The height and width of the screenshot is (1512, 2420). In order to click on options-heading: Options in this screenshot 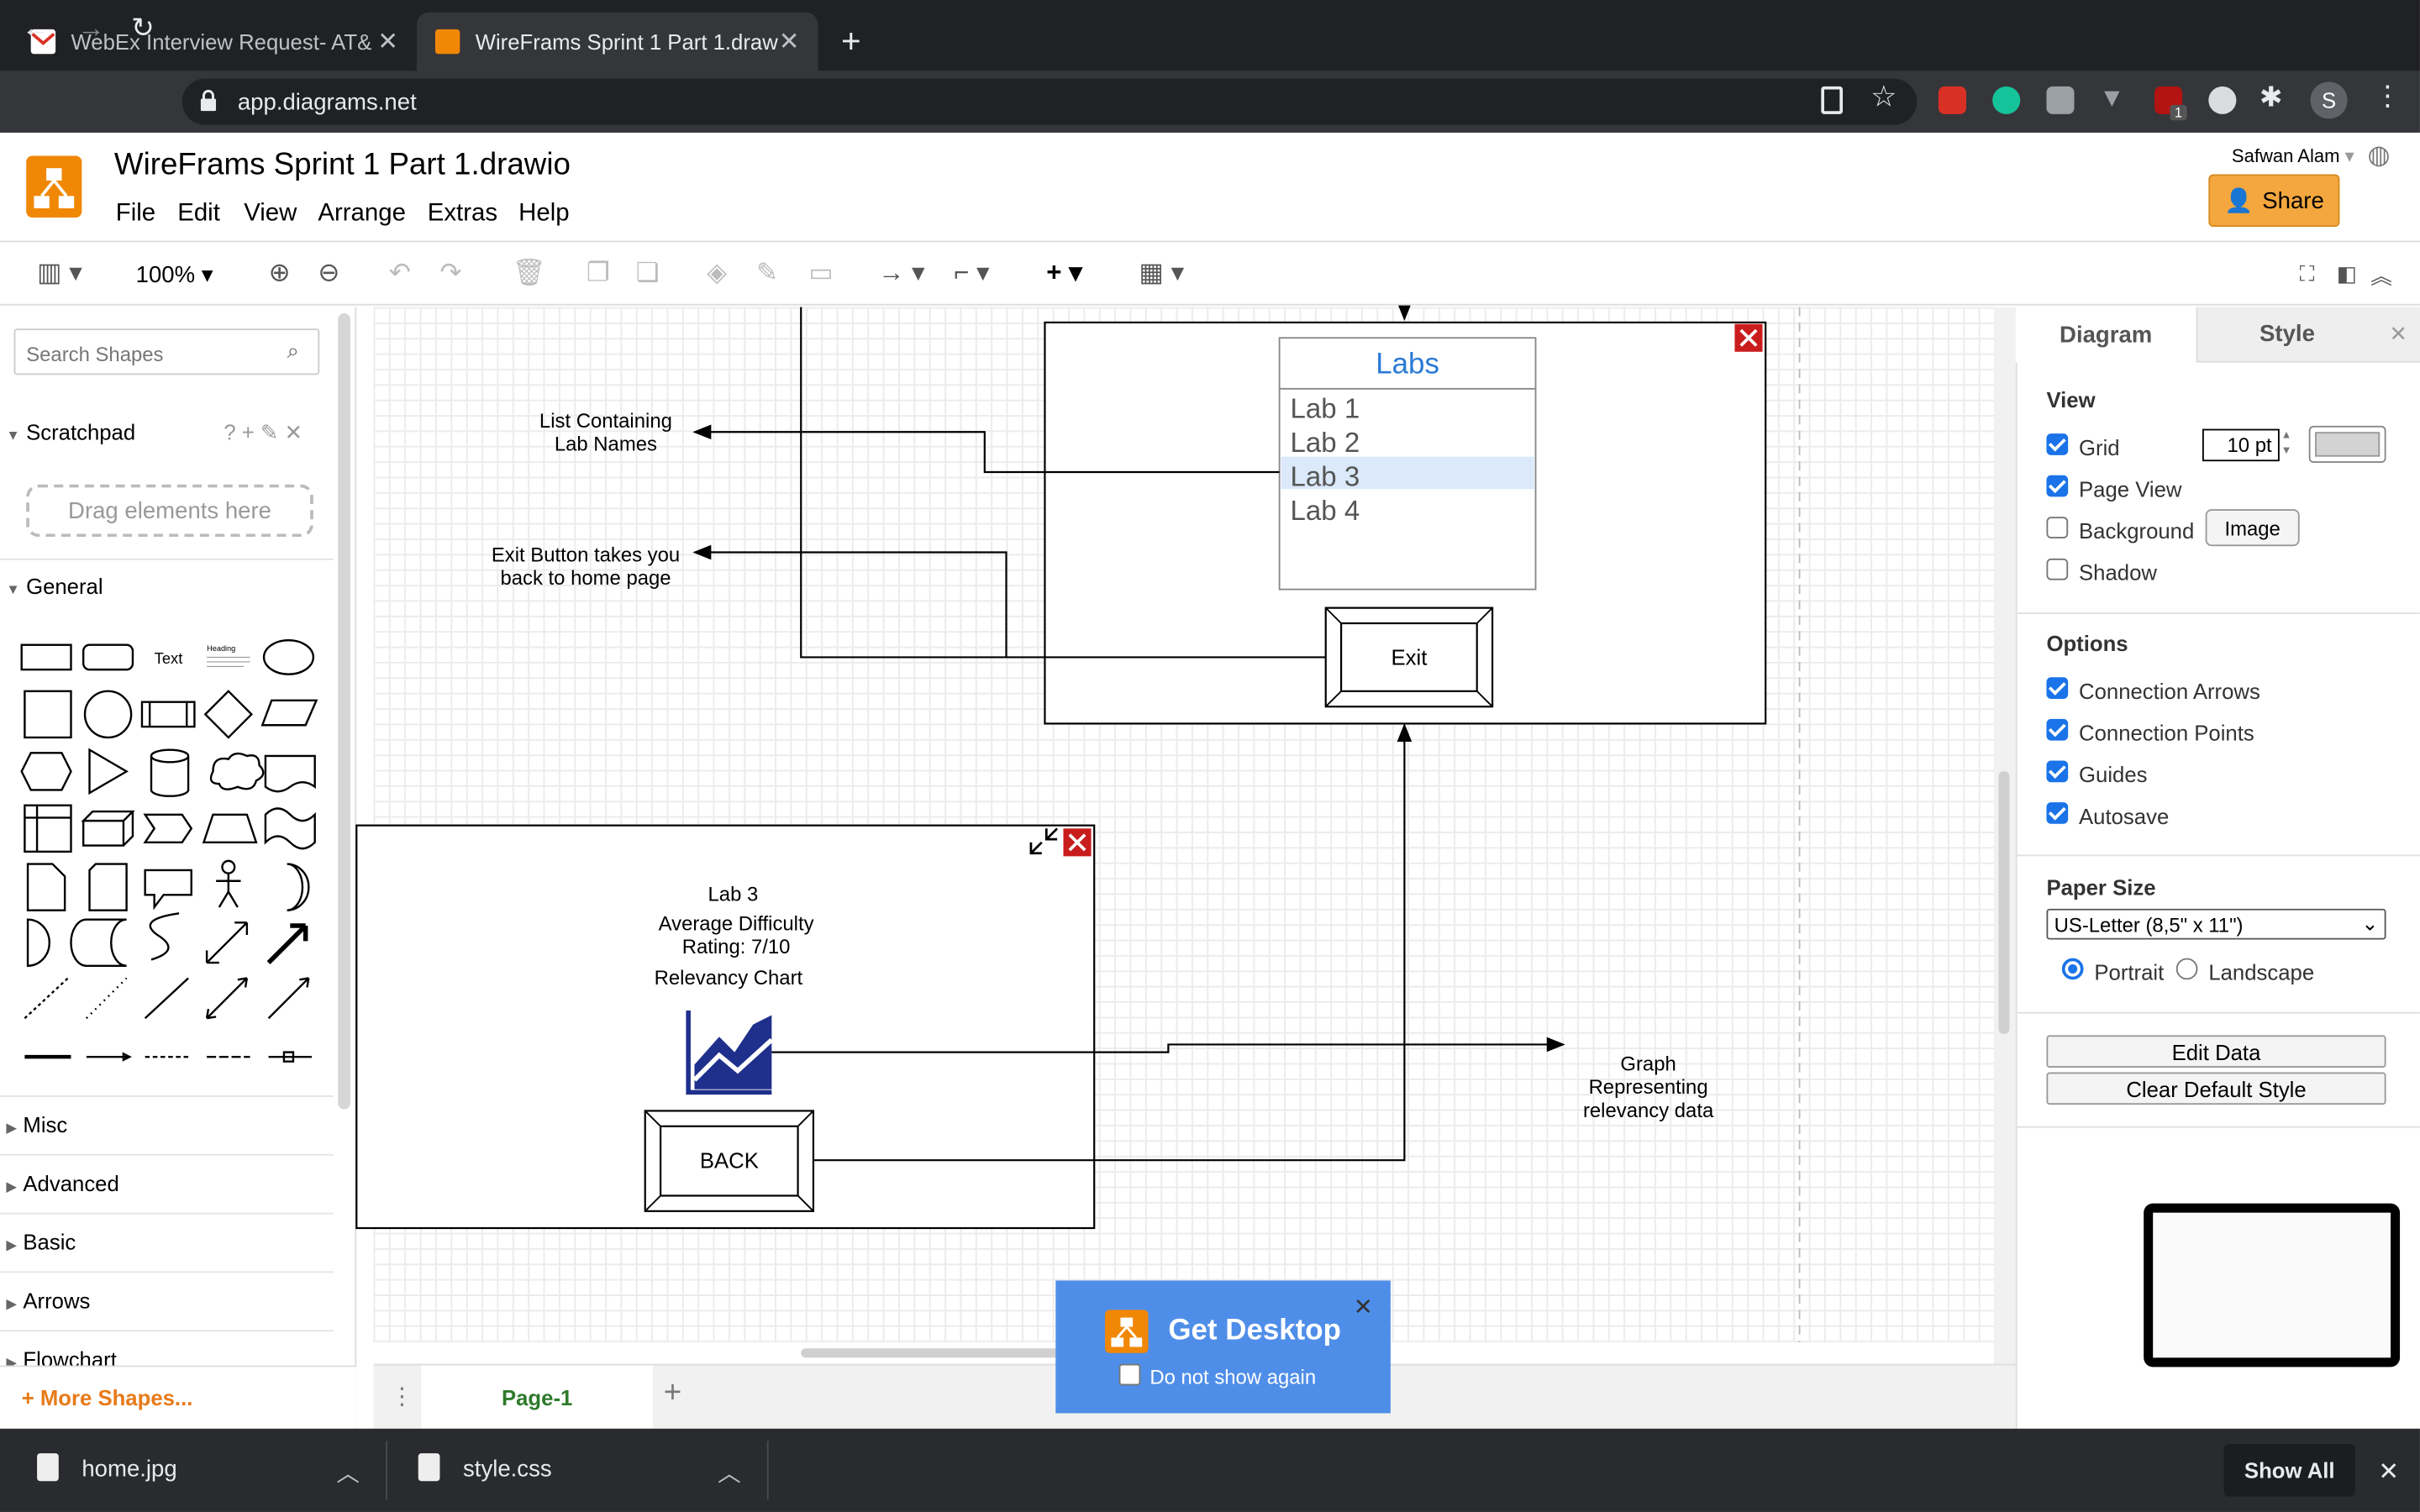, I will do `click(2087, 643)`.